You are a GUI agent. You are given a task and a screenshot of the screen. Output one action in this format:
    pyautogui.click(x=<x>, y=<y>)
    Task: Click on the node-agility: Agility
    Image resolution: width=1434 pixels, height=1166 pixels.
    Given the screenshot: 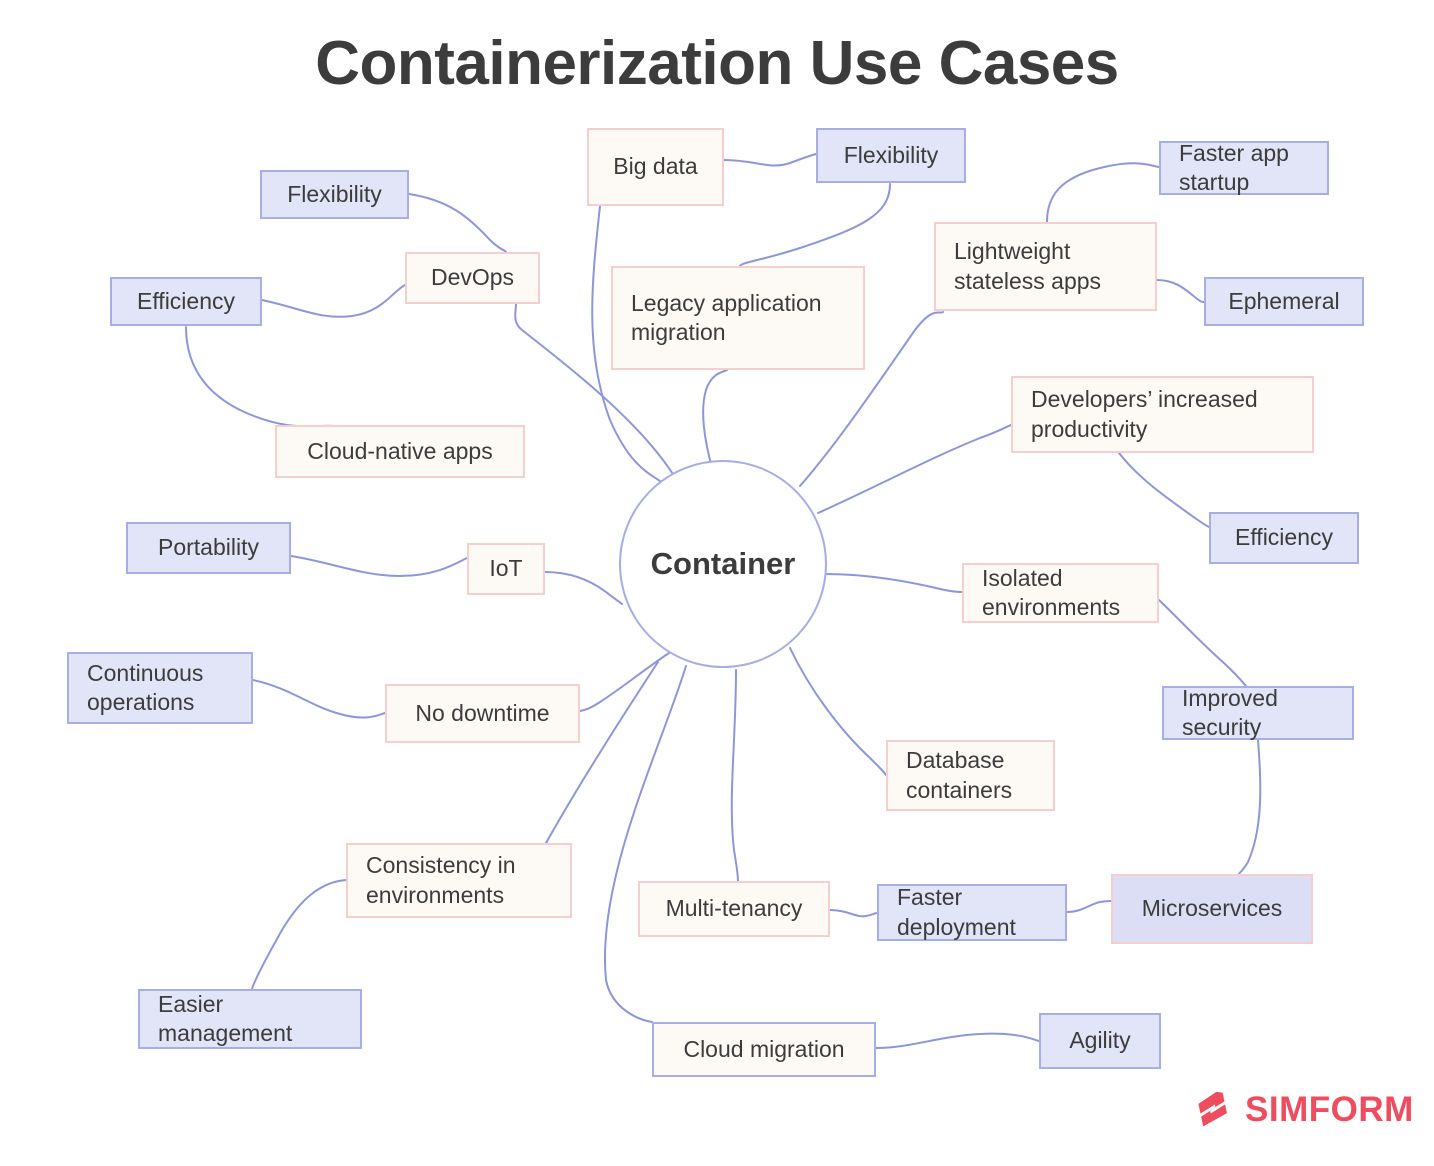 What is the action you would take?
    pyautogui.click(x=1100, y=1041)
    